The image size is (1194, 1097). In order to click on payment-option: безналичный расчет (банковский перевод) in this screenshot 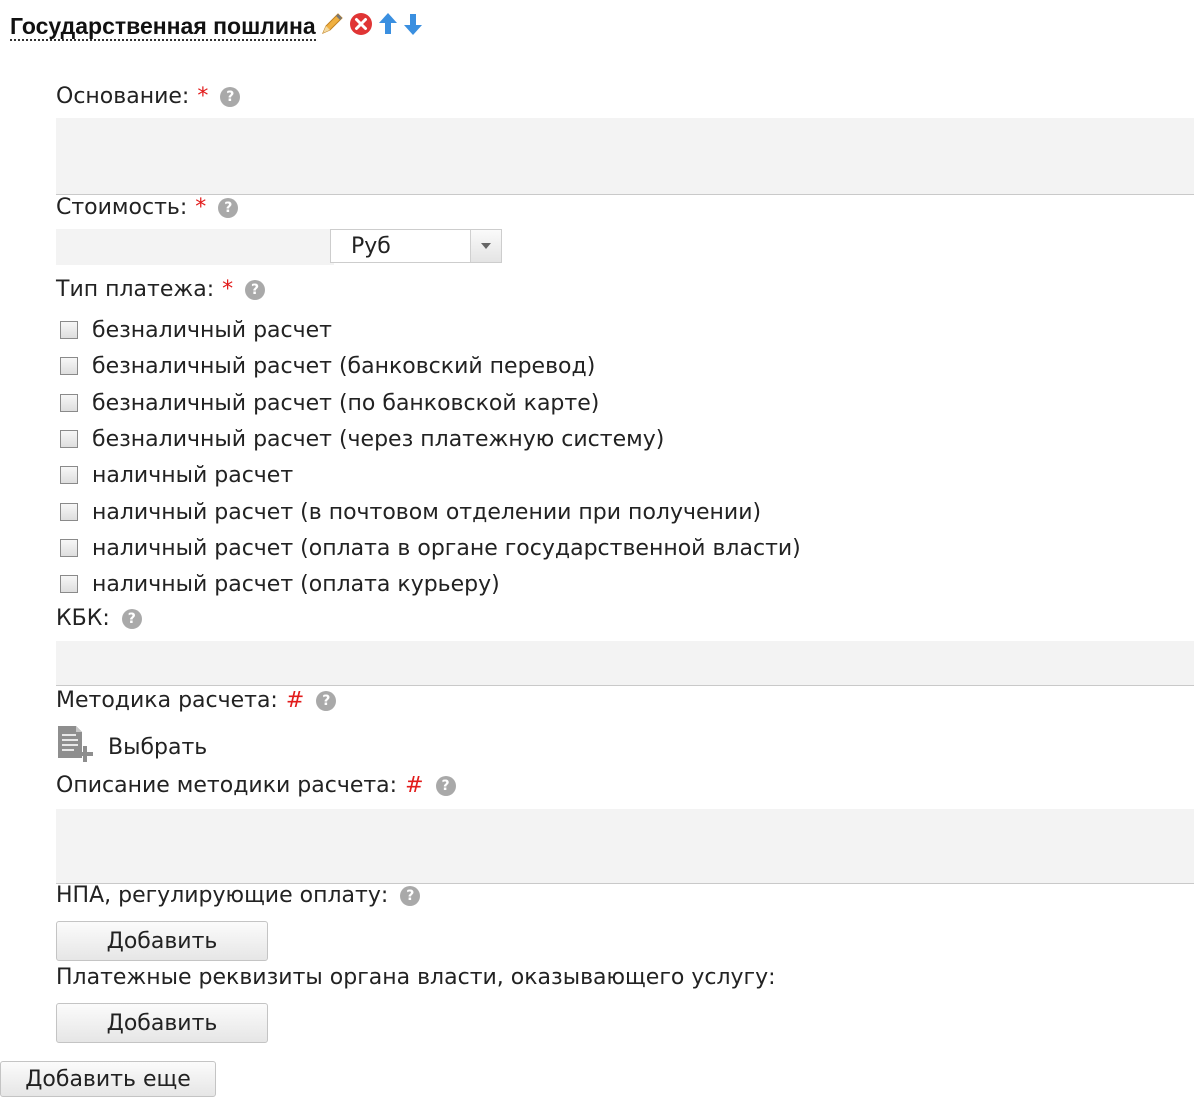, I will do `click(327, 366)`.